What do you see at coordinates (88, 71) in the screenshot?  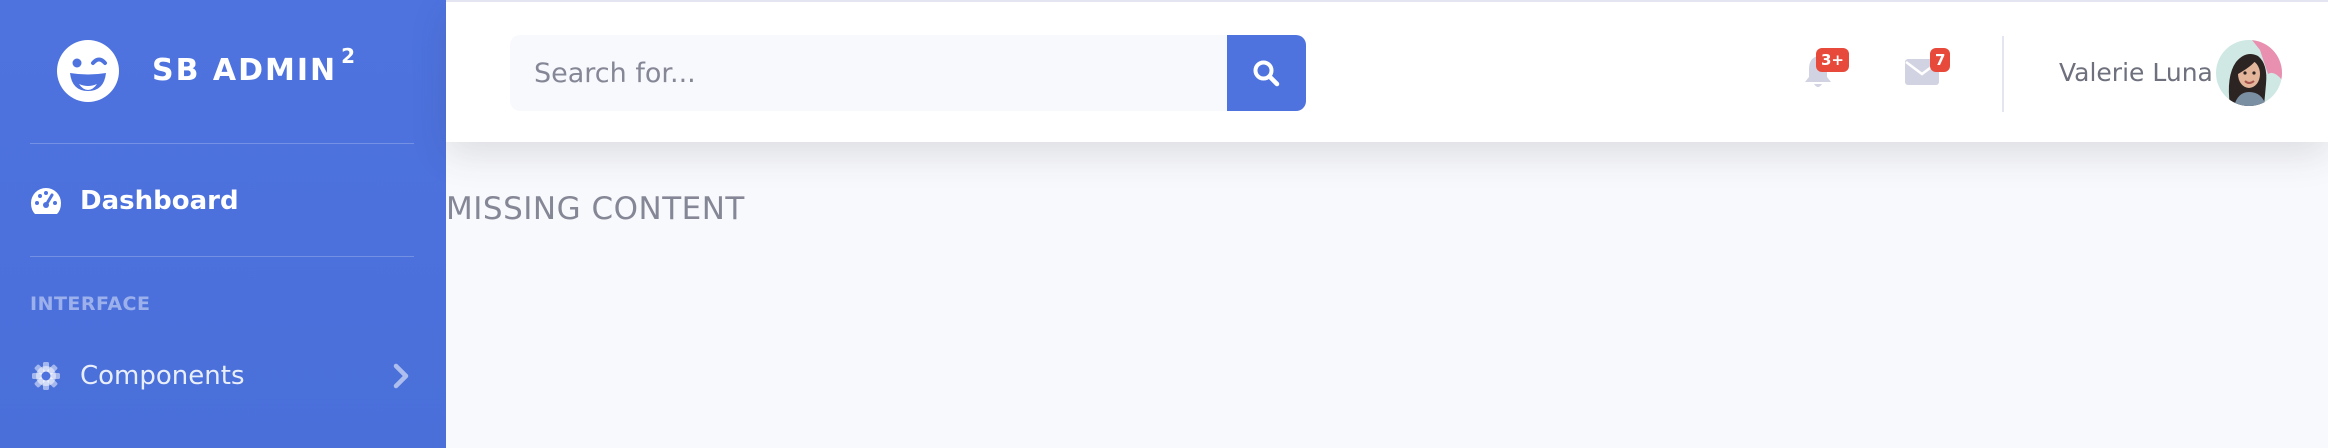 I see `laugh-wink-icon` at bounding box center [88, 71].